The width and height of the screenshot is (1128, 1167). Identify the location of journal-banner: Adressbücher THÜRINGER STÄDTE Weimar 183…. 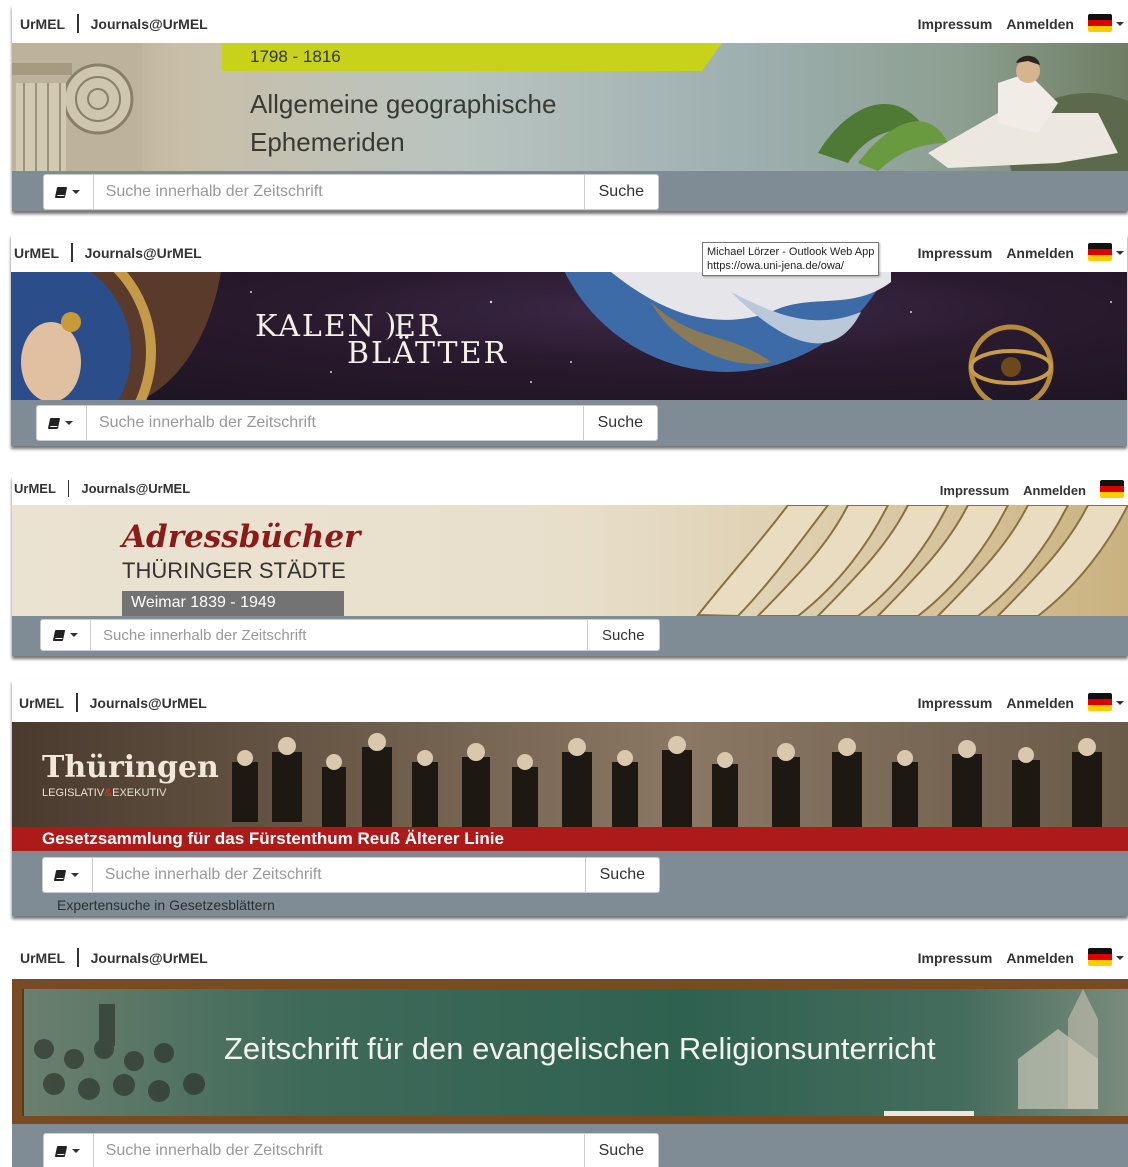
(570, 560).